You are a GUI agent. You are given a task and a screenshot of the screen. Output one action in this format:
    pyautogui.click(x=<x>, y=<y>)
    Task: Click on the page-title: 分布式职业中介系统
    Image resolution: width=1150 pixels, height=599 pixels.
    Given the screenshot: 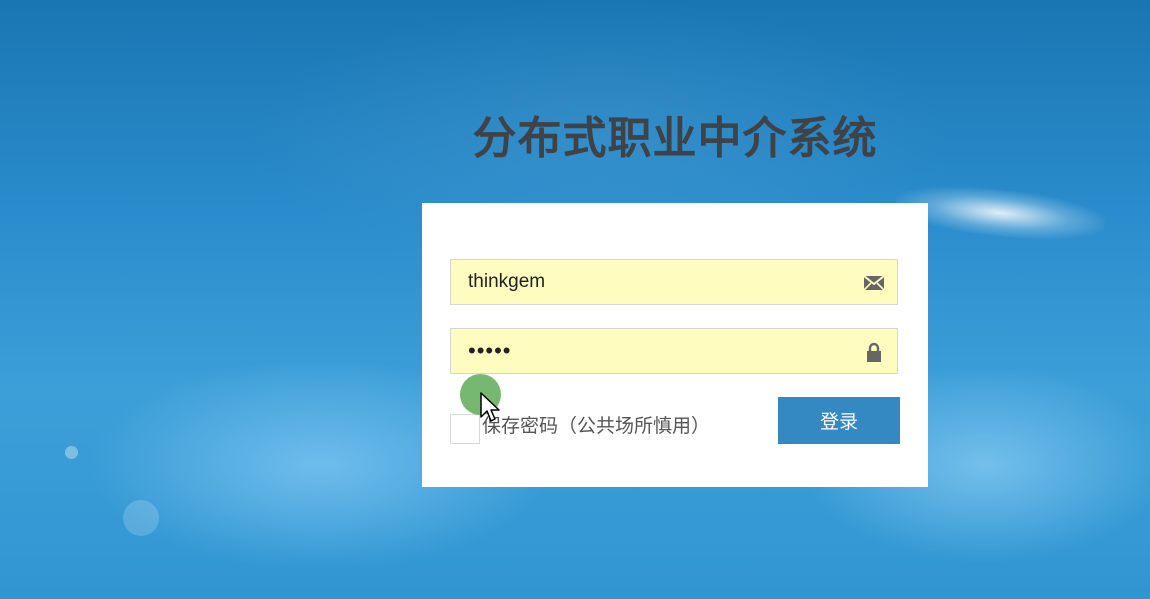 What is the action you would take?
    pyautogui.click(x=675, y=138)
    